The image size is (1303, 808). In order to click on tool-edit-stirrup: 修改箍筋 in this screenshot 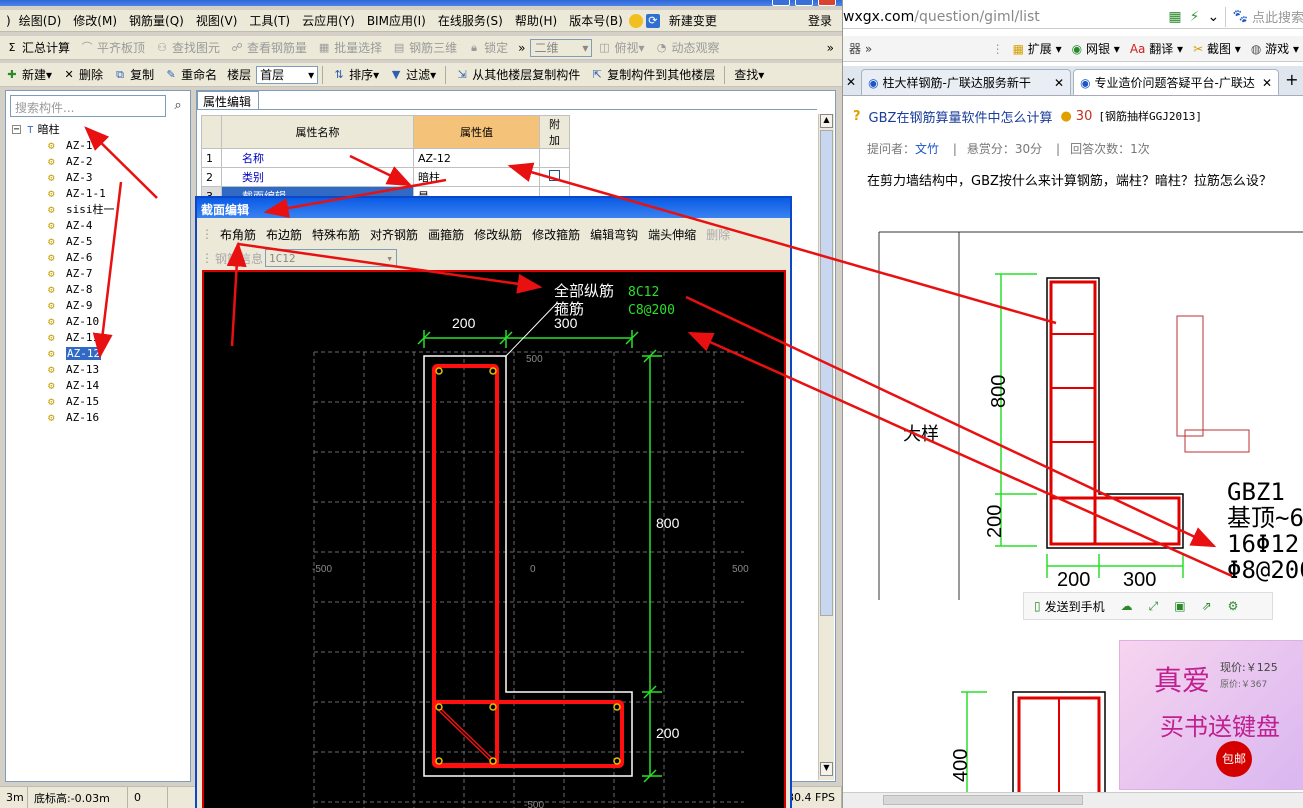, I will do `click(556, 234)`.